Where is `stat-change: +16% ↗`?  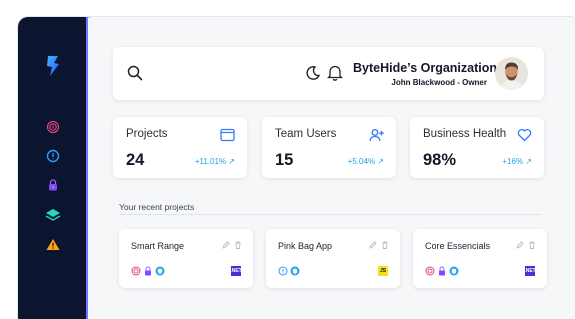
stat-change: +16% ↗ is located at coordinates (517, 161).